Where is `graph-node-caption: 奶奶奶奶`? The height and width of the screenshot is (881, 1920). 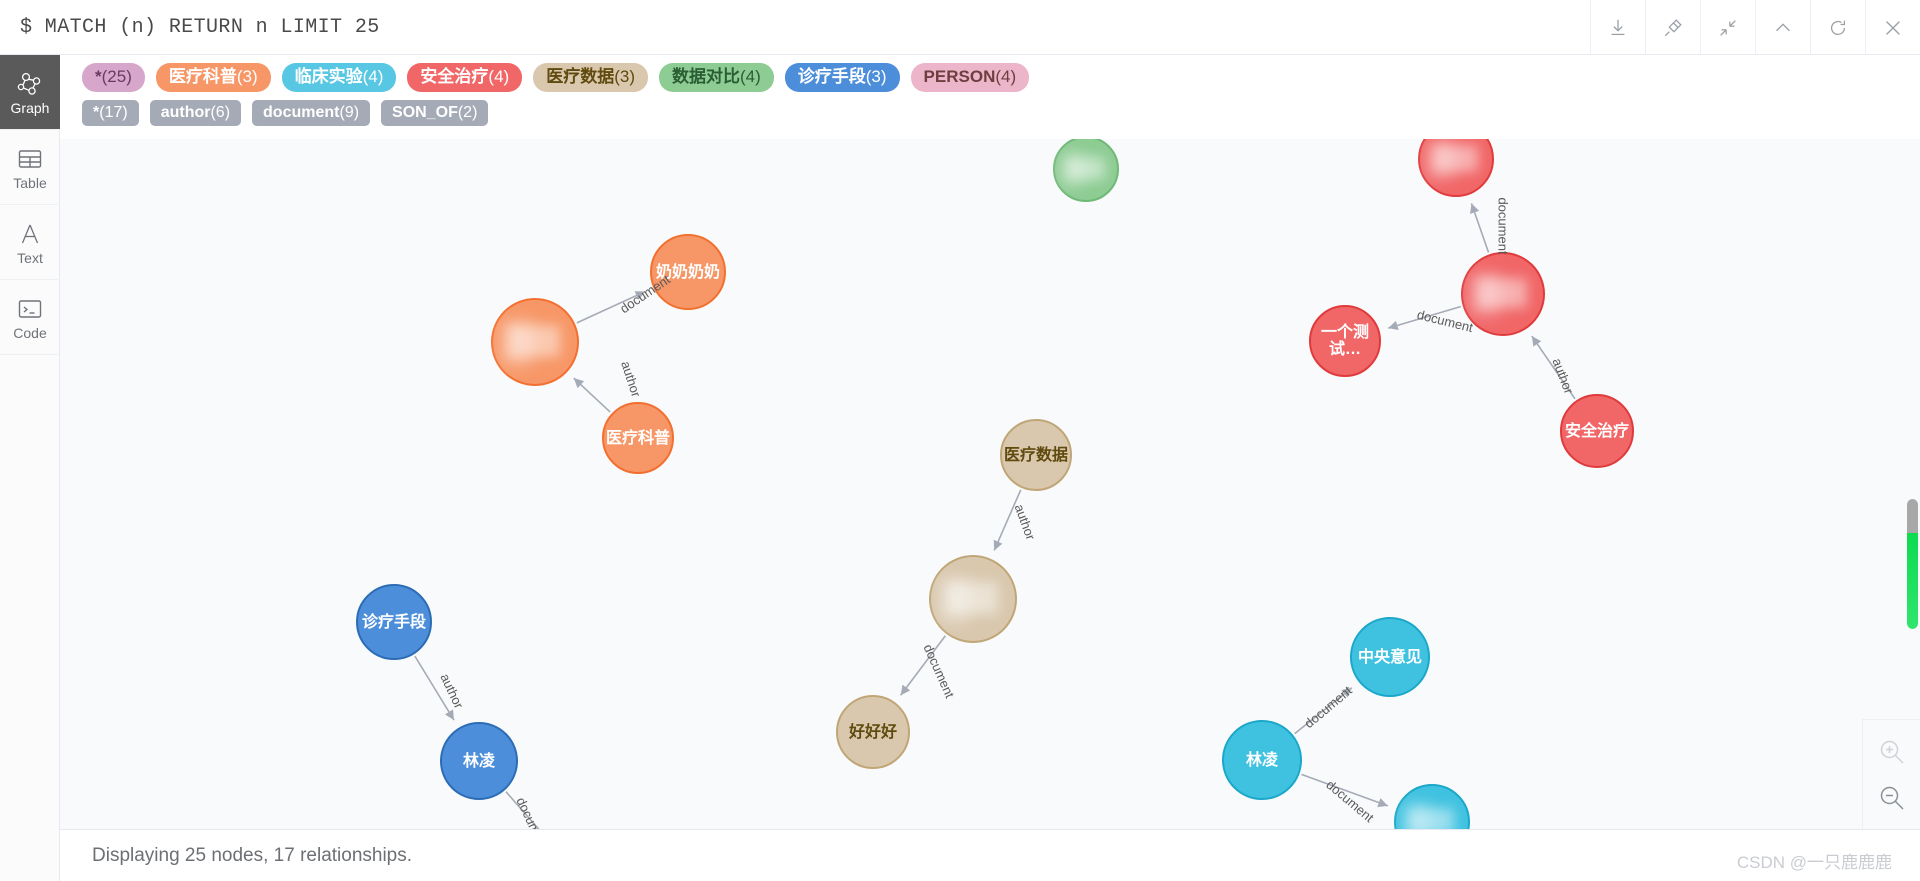 graph-node-caption: 奶奶奶奶 is located at coordinates (687, 272).